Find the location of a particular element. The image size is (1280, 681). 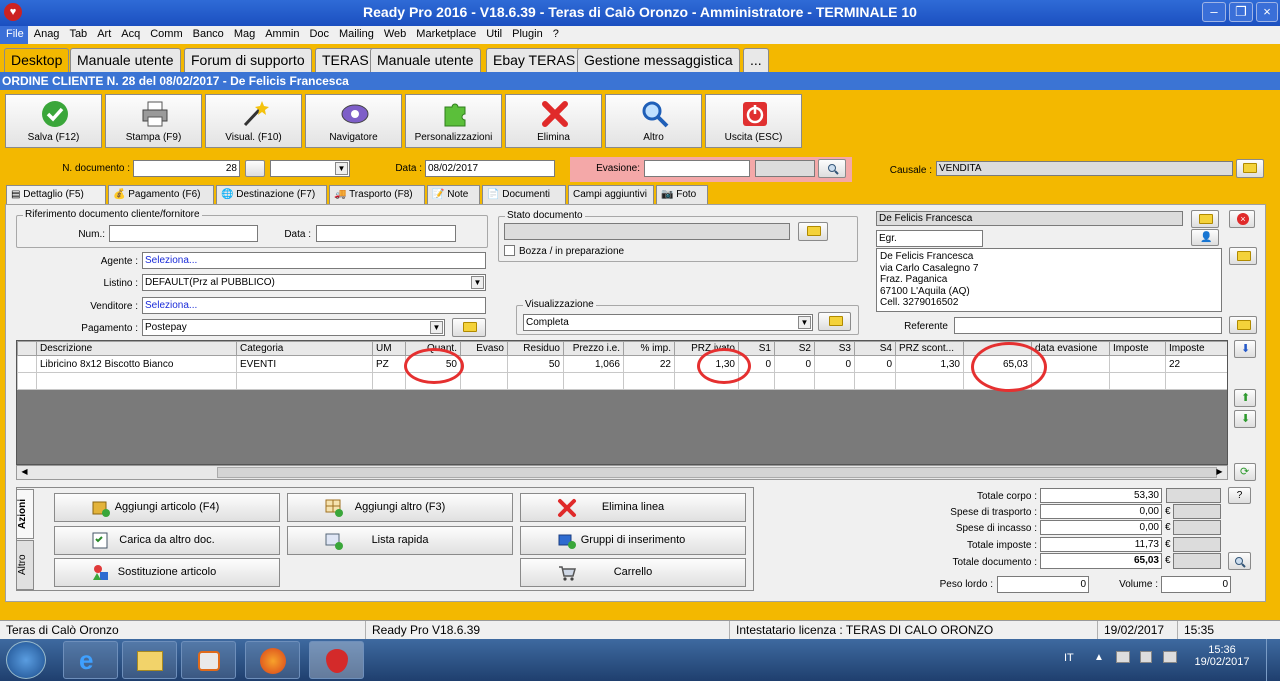

tab-teras: TERAS is located at coordinates (345, 60).